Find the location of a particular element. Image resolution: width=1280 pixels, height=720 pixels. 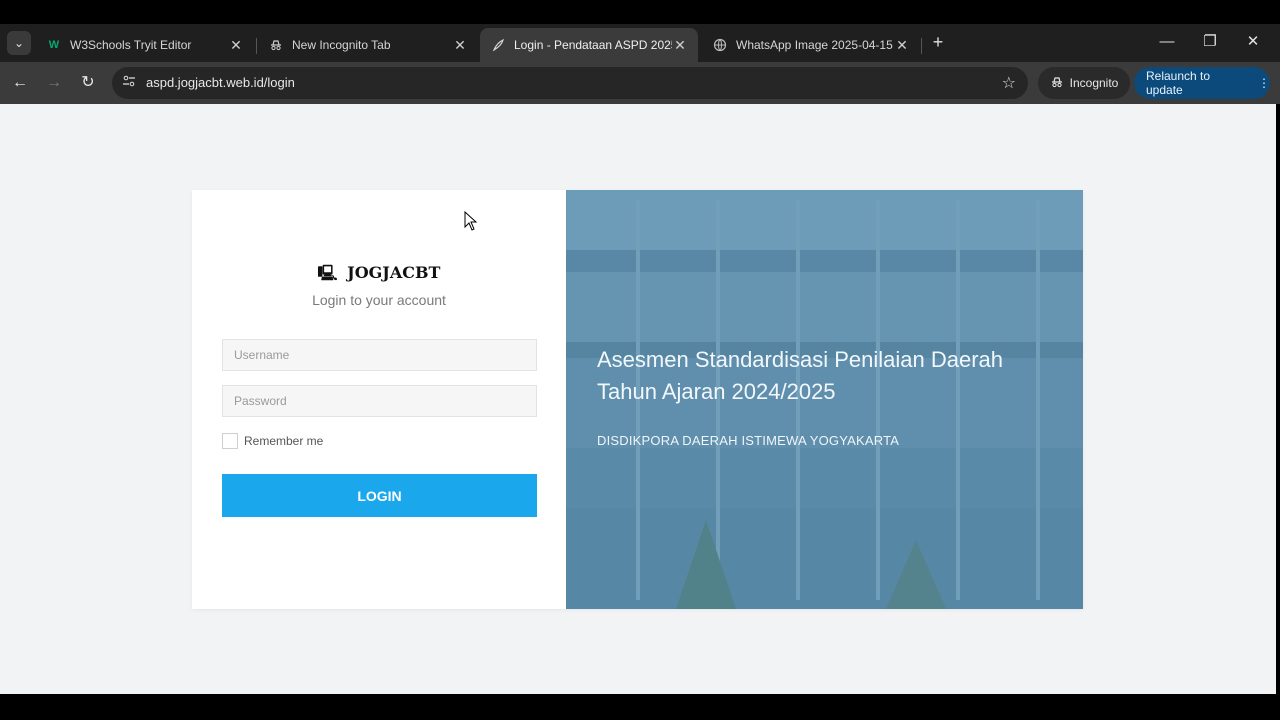

url-text: aspd.jogjacbt.web.id/login is located at coordinates (220, 82).